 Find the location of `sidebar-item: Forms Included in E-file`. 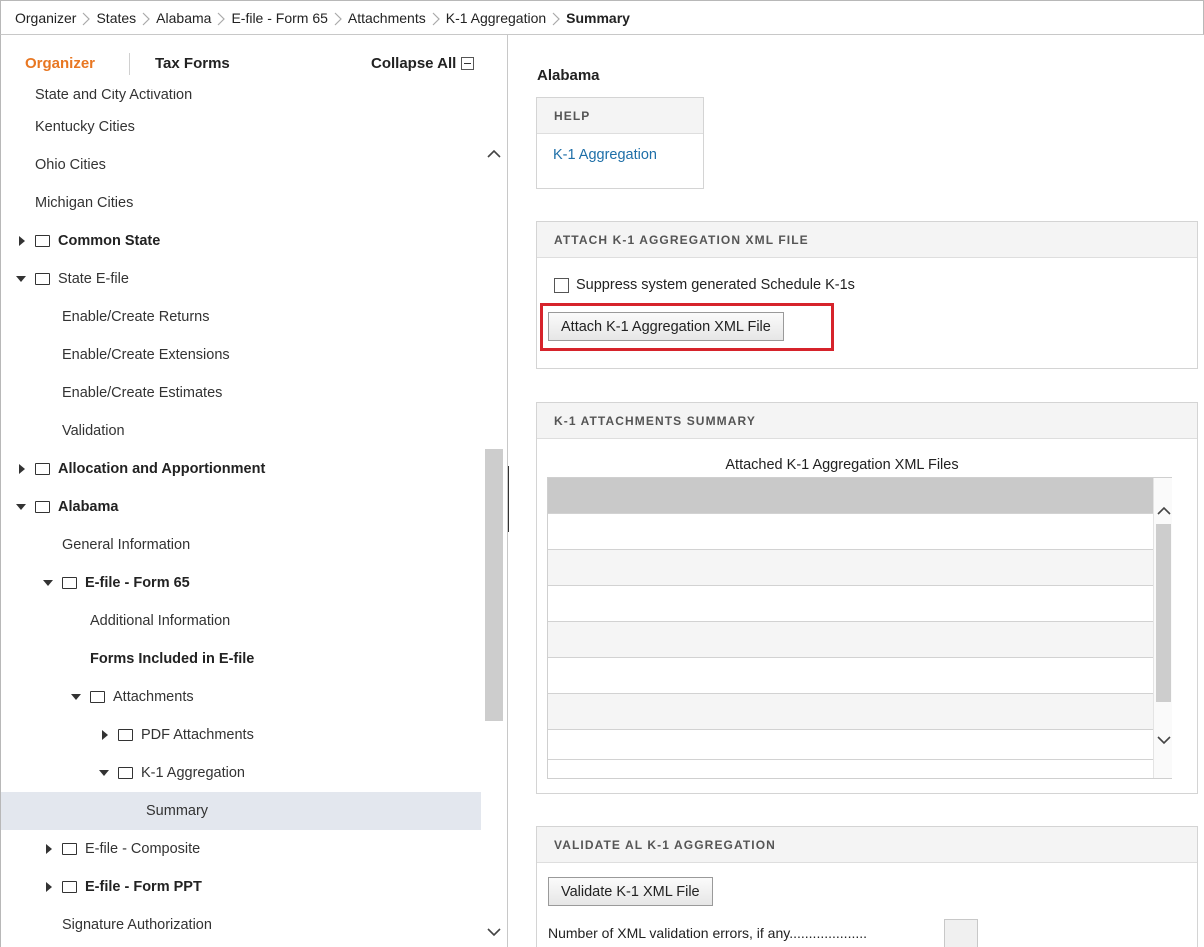

sidebar-item: Forms Included in E-file is located at coordinates (241, 659).